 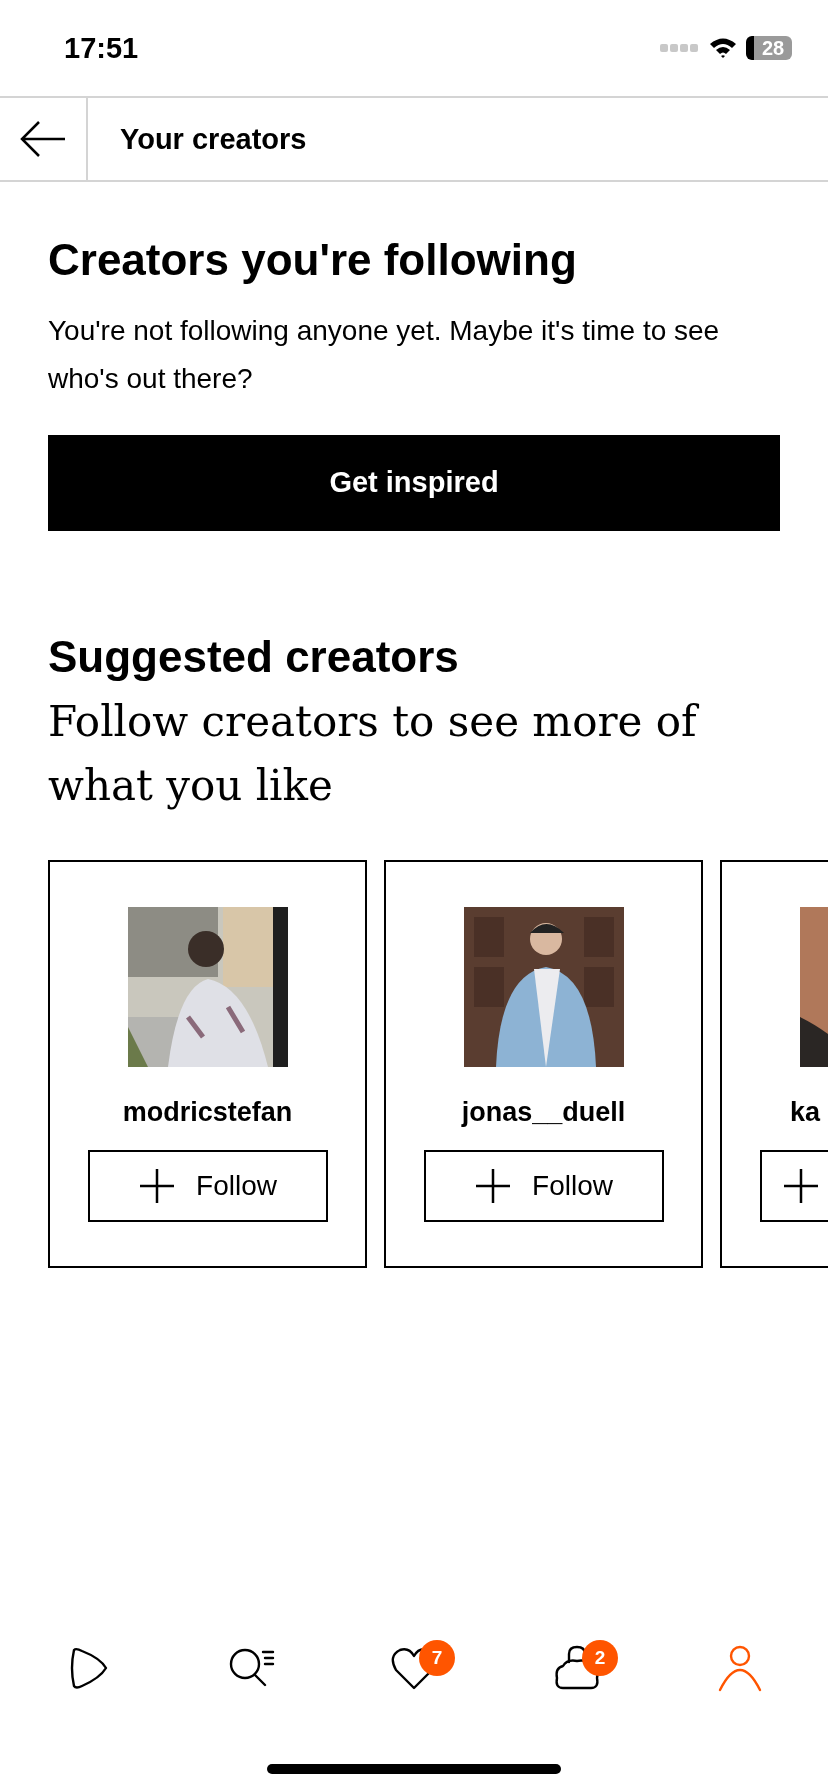 I want to click on count-badge: 7, so click(x=436, y=1658).